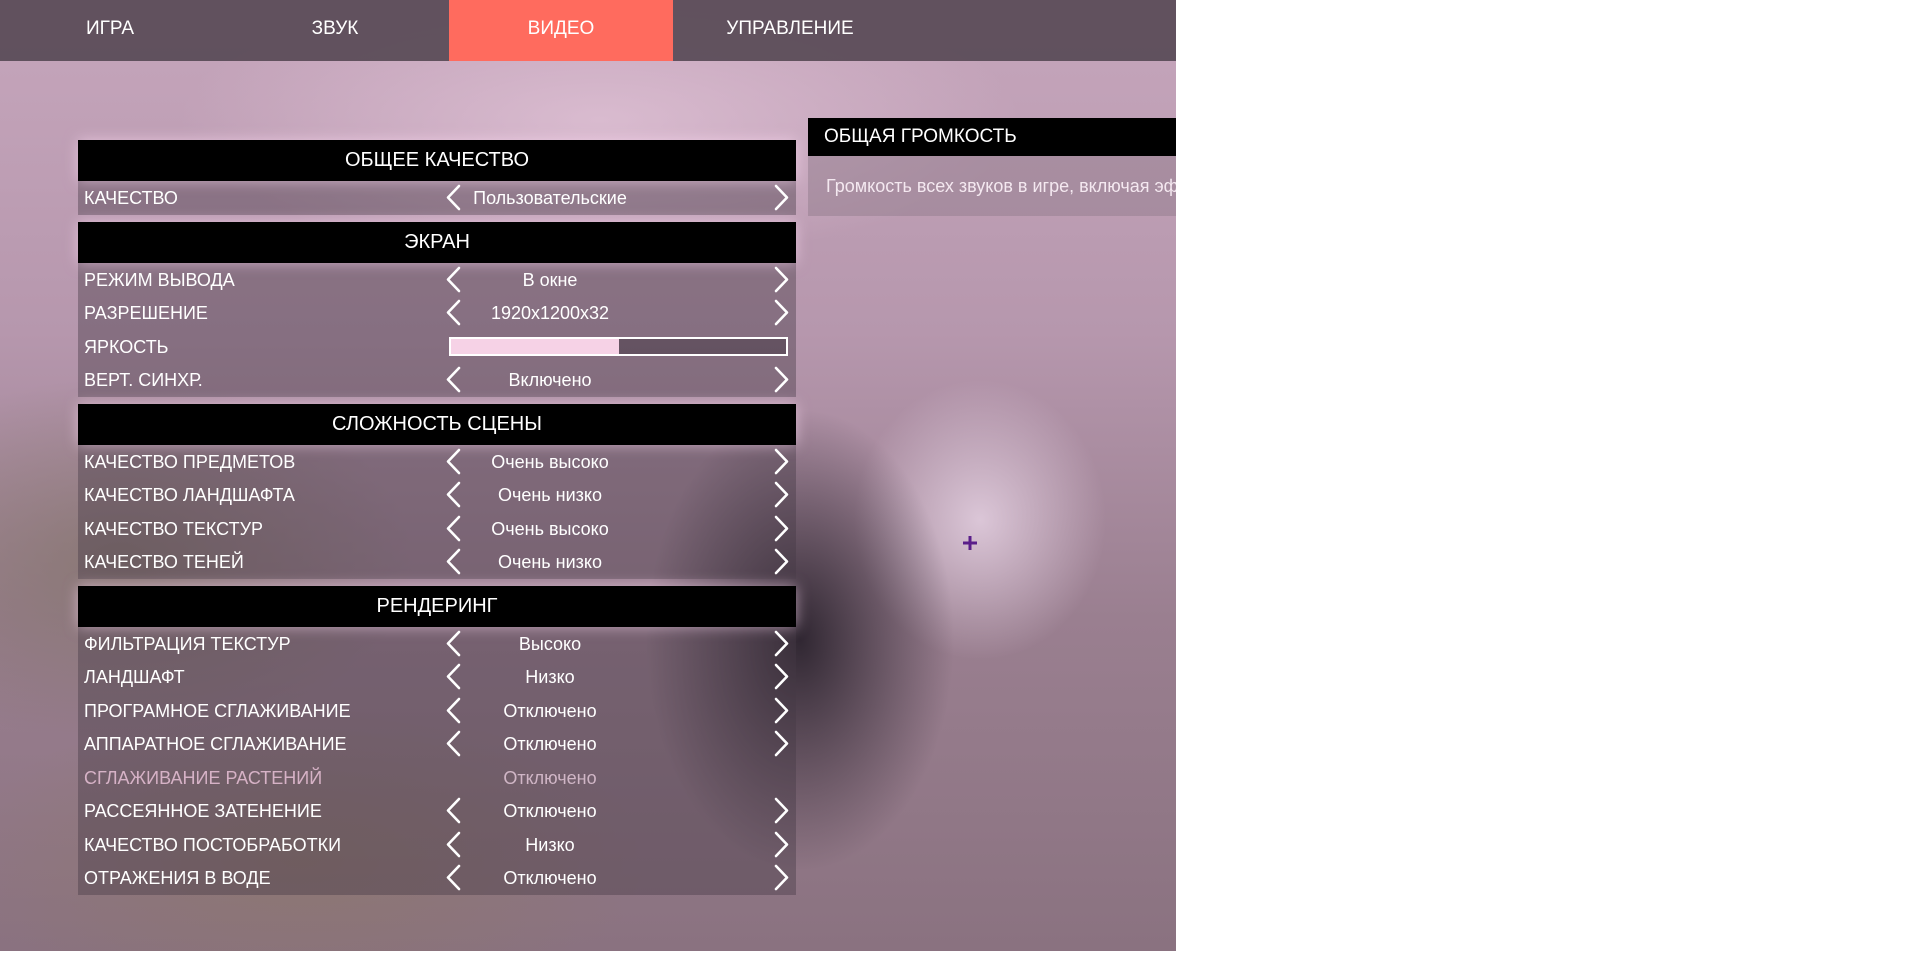 The height and width of the screenshot is (980, 1905). What do you see at coordinates (992, 137) in the screenshot?
I see `info-title: ОБЩАЯ ГРОМКОСТЬ` at bounding box center [992, 137].